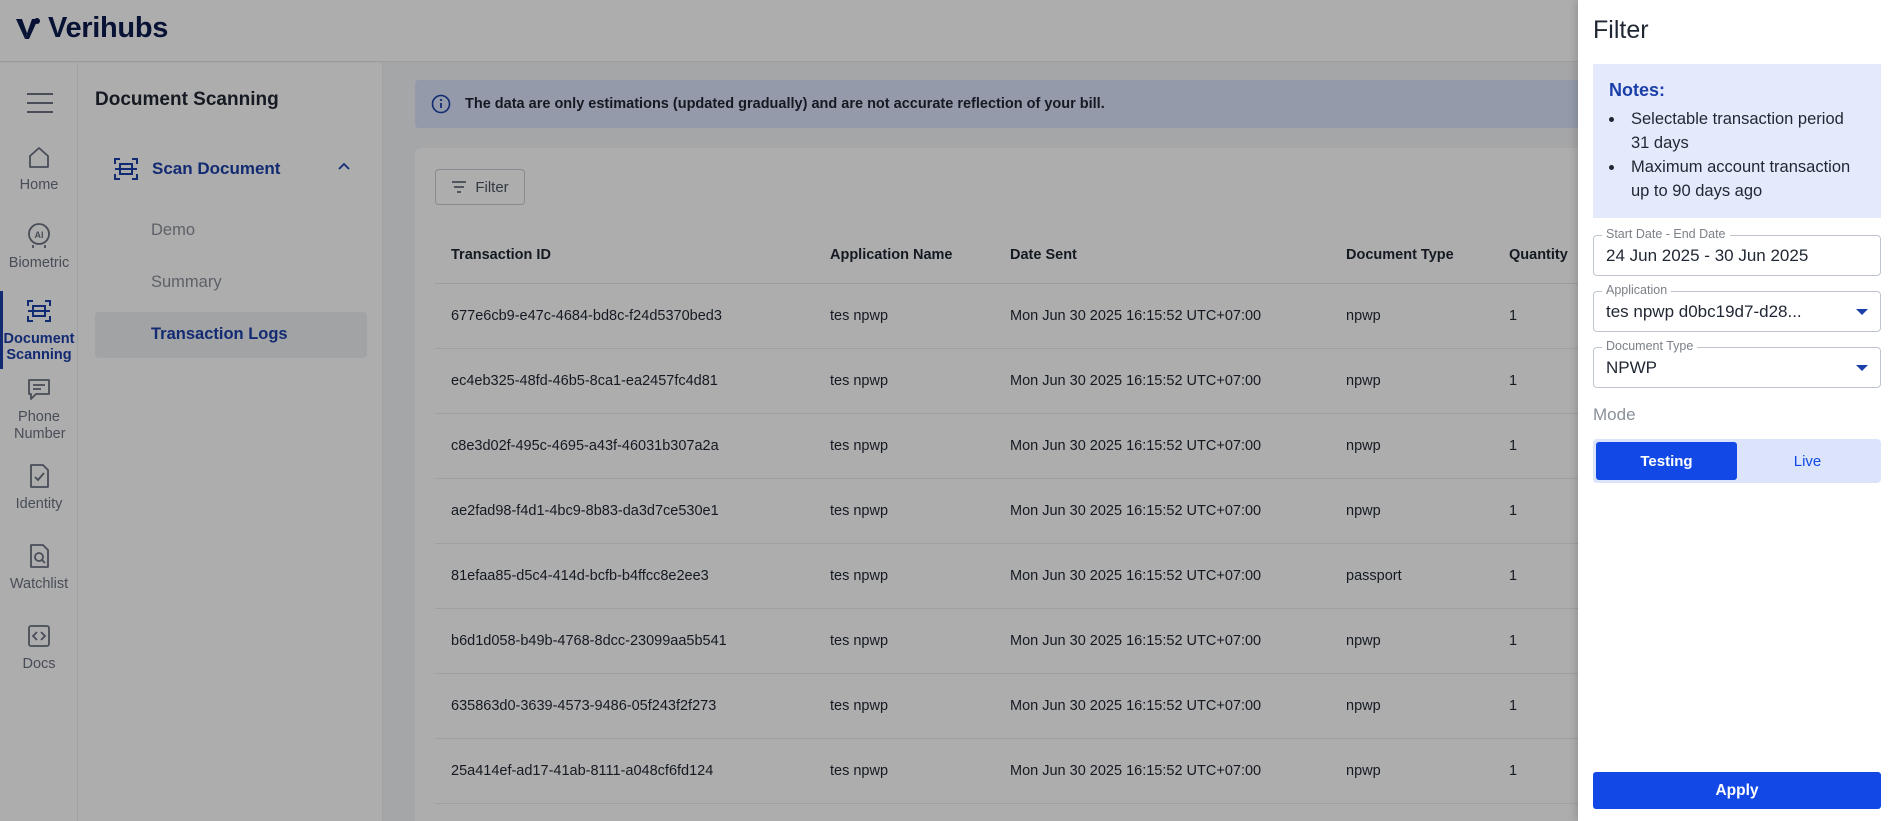 The height and width of the screenshot is (821, 1899). What do you see at coordinates (1737, 790) in the screenshot?
I see `apply-button: Apply` at bounding box center [1737, 790].